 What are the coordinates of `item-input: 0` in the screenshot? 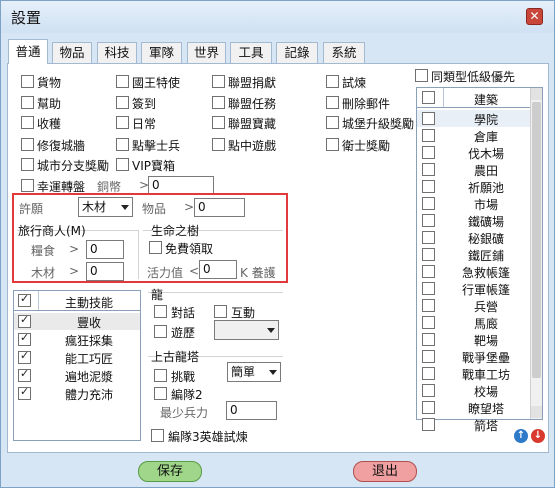 It's located at (219, 207).